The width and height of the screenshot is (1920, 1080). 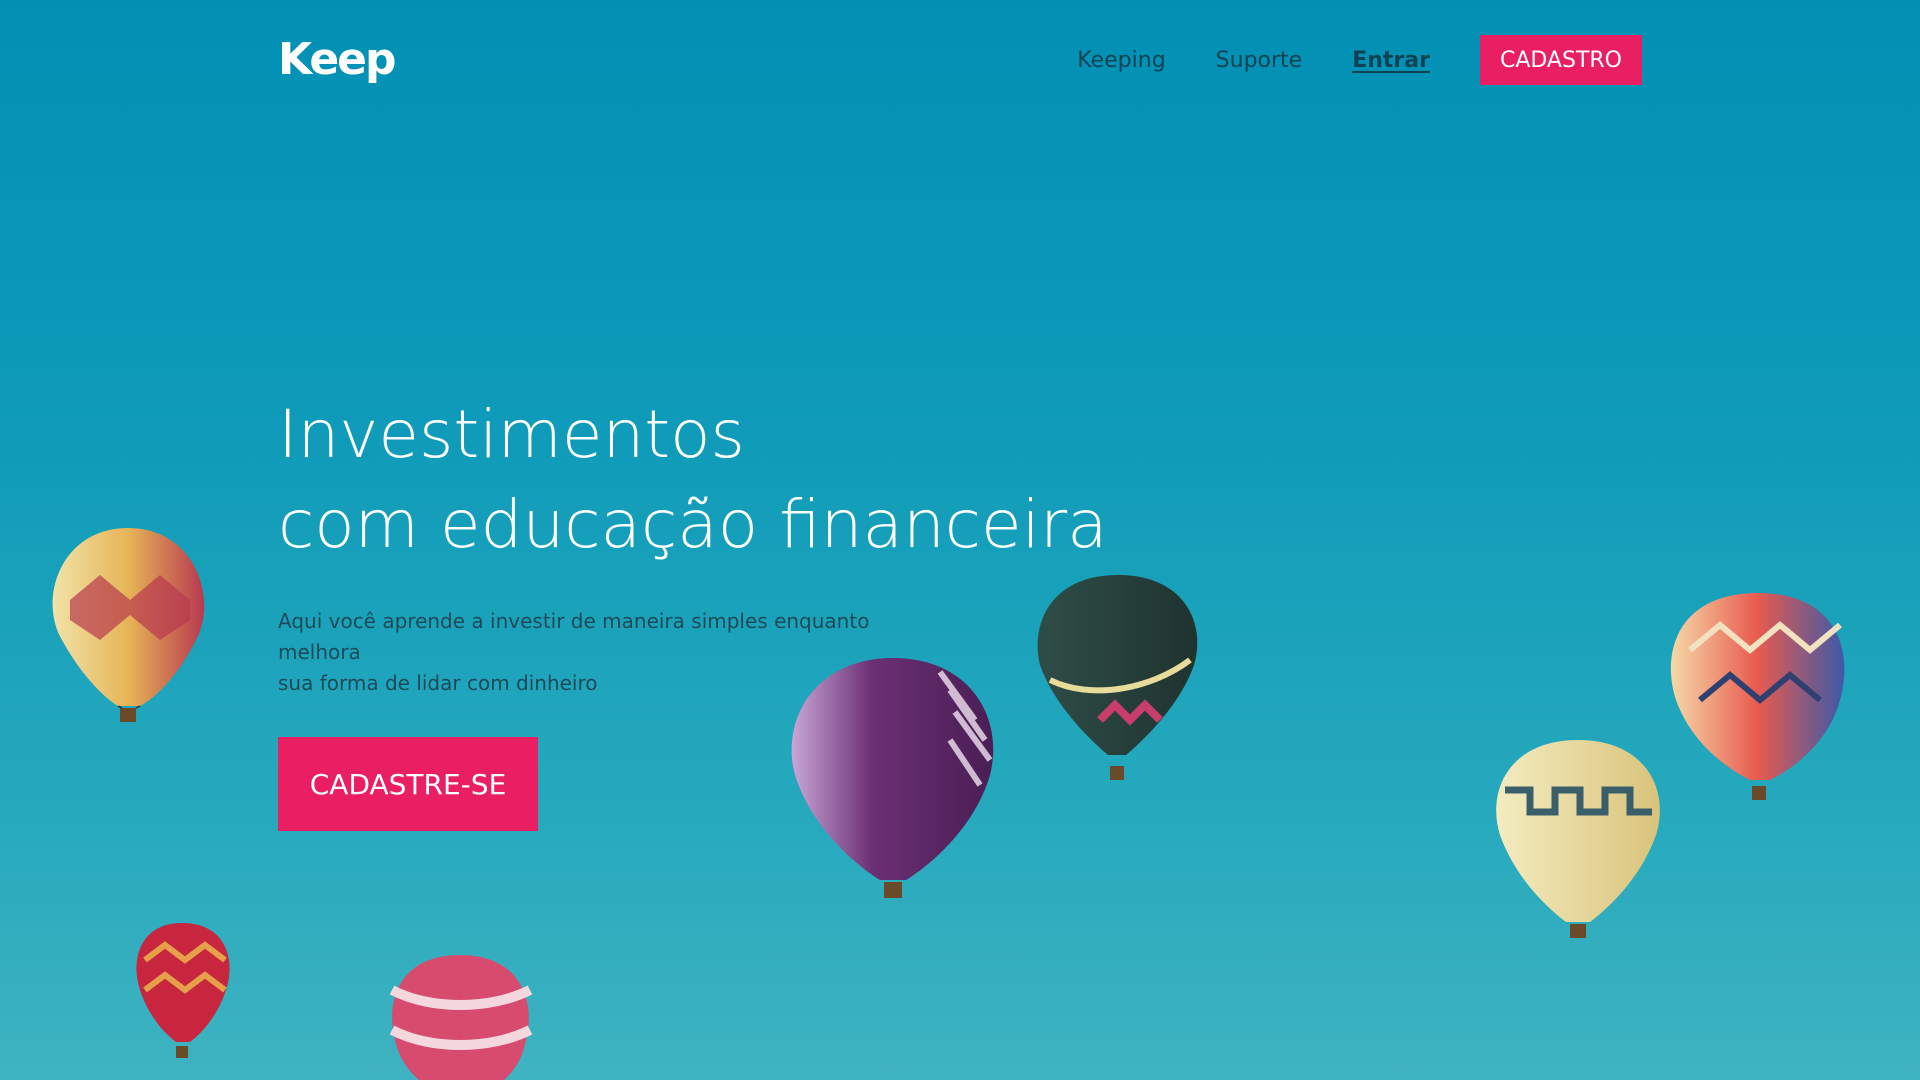 I want to click on keep-logo: Keep, so click(x=337, y=60).